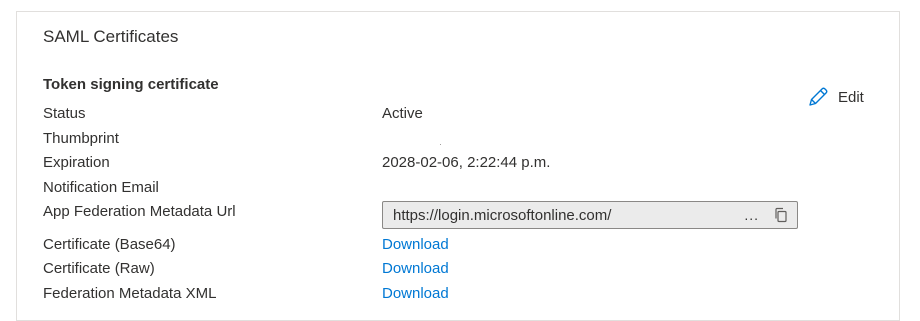 This screenshot has height=321, width=920. I want to click on status-label: Status, so click(64, 113).